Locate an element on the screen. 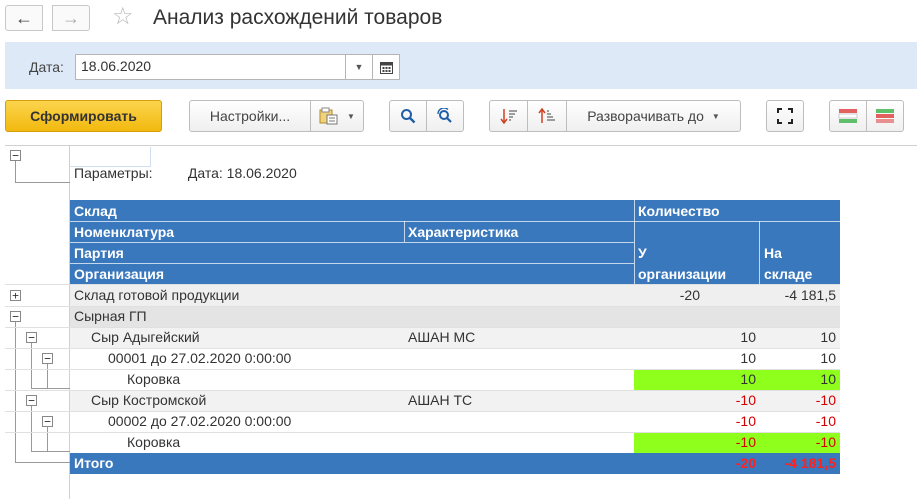  forward-button: → is located at coordinates (71, 18).